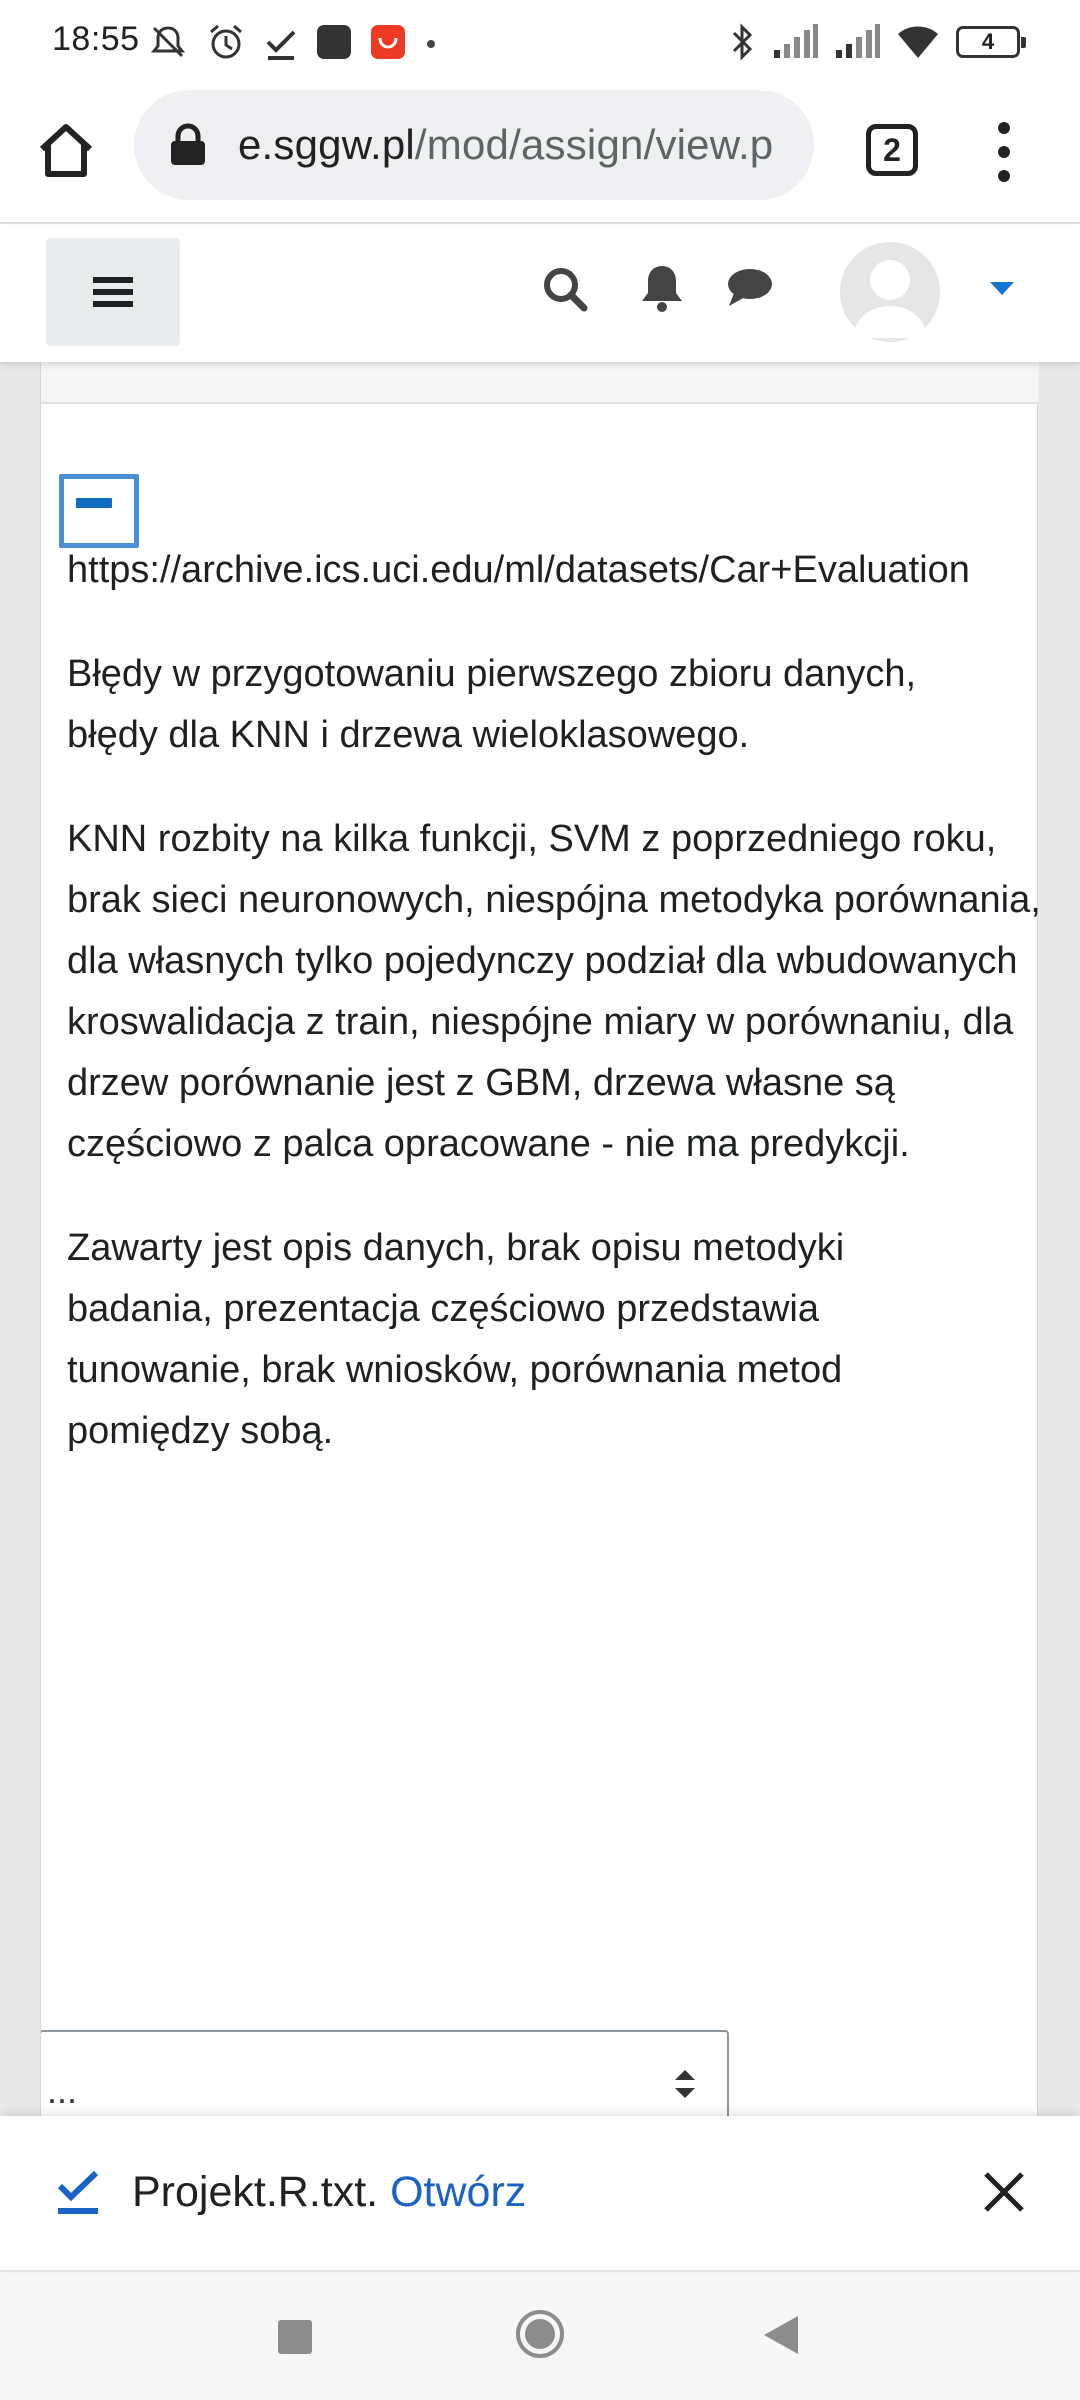 The image size is (1080, 2400). I want to click on avatar, so click(890, 292).